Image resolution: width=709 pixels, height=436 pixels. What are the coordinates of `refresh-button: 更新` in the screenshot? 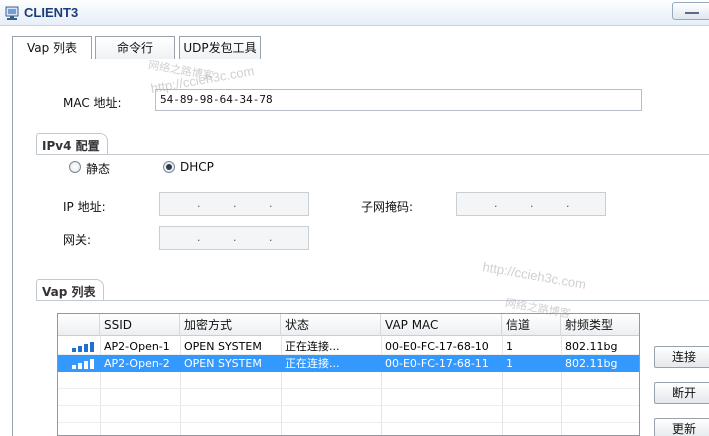 It's located at (681, 427).